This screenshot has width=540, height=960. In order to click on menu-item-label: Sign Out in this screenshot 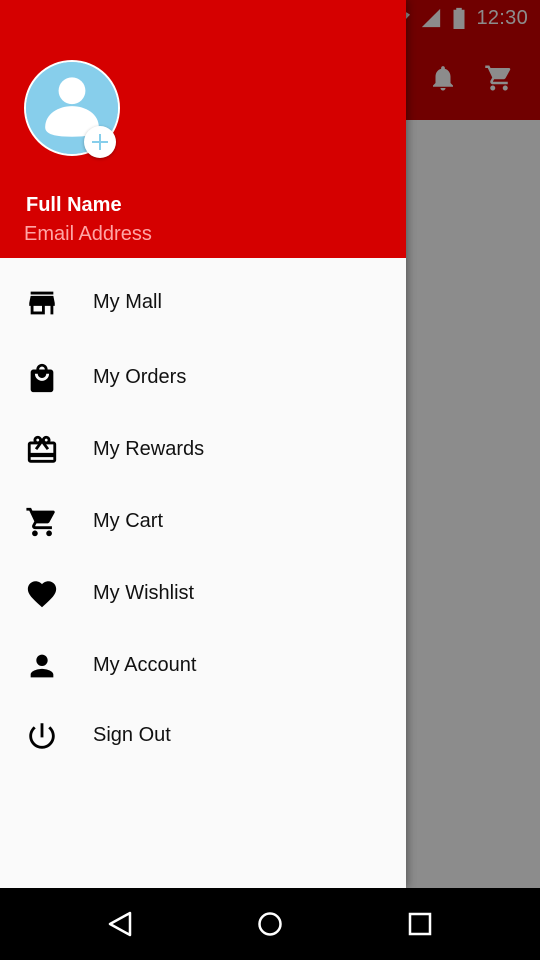, I will do `click(132, 735)`.